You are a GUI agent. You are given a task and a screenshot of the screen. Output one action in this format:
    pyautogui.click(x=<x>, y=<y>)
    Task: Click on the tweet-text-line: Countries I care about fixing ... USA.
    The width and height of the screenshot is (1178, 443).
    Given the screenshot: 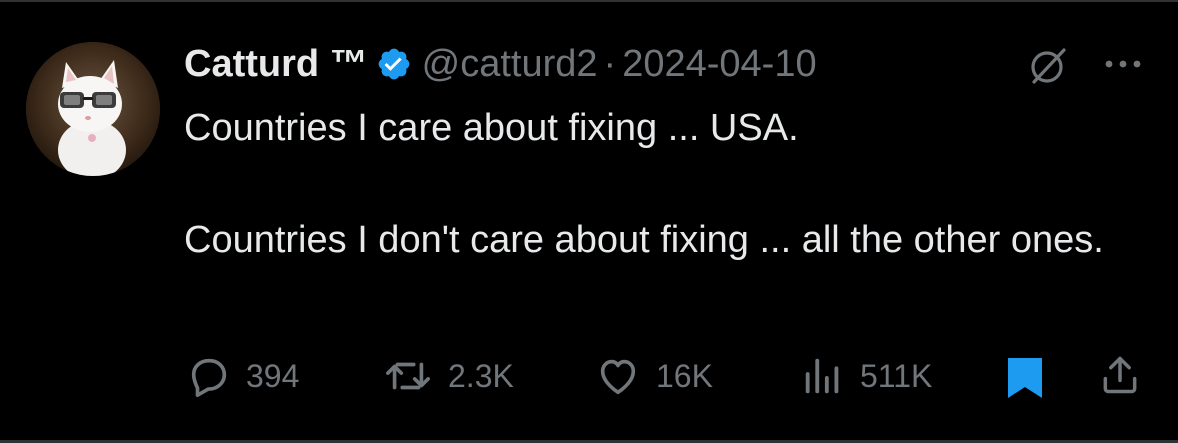 What is the action you would take?
    pyautogui.click(x=491, y=128)
    